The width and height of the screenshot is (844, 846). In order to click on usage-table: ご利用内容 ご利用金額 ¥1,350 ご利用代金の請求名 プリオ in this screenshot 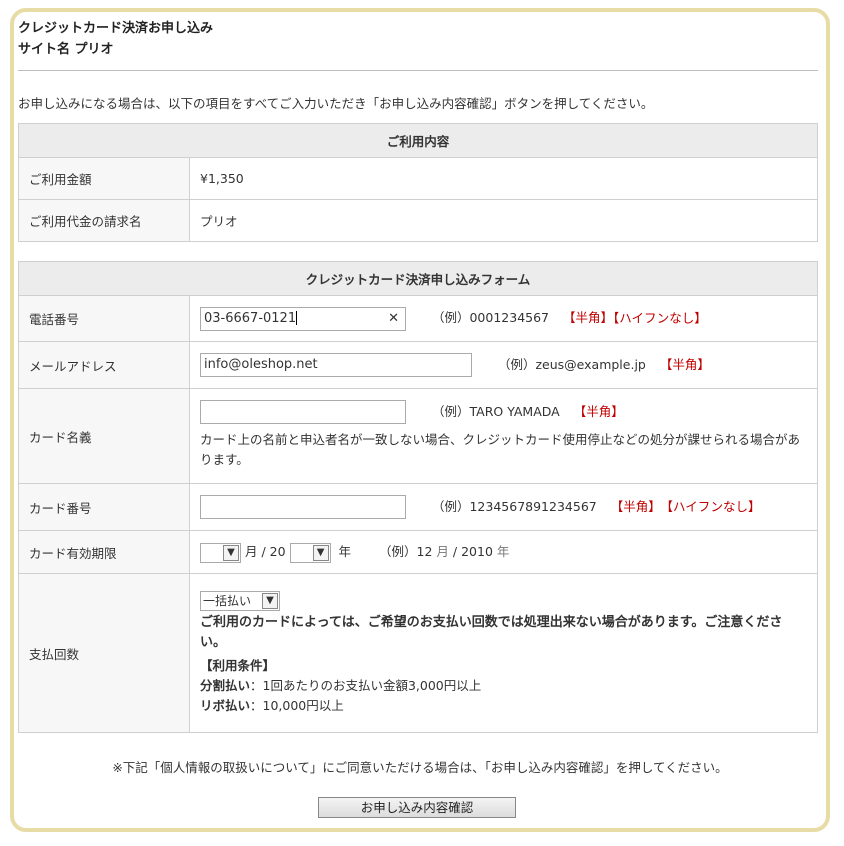, I will do `click(418, 182)`.